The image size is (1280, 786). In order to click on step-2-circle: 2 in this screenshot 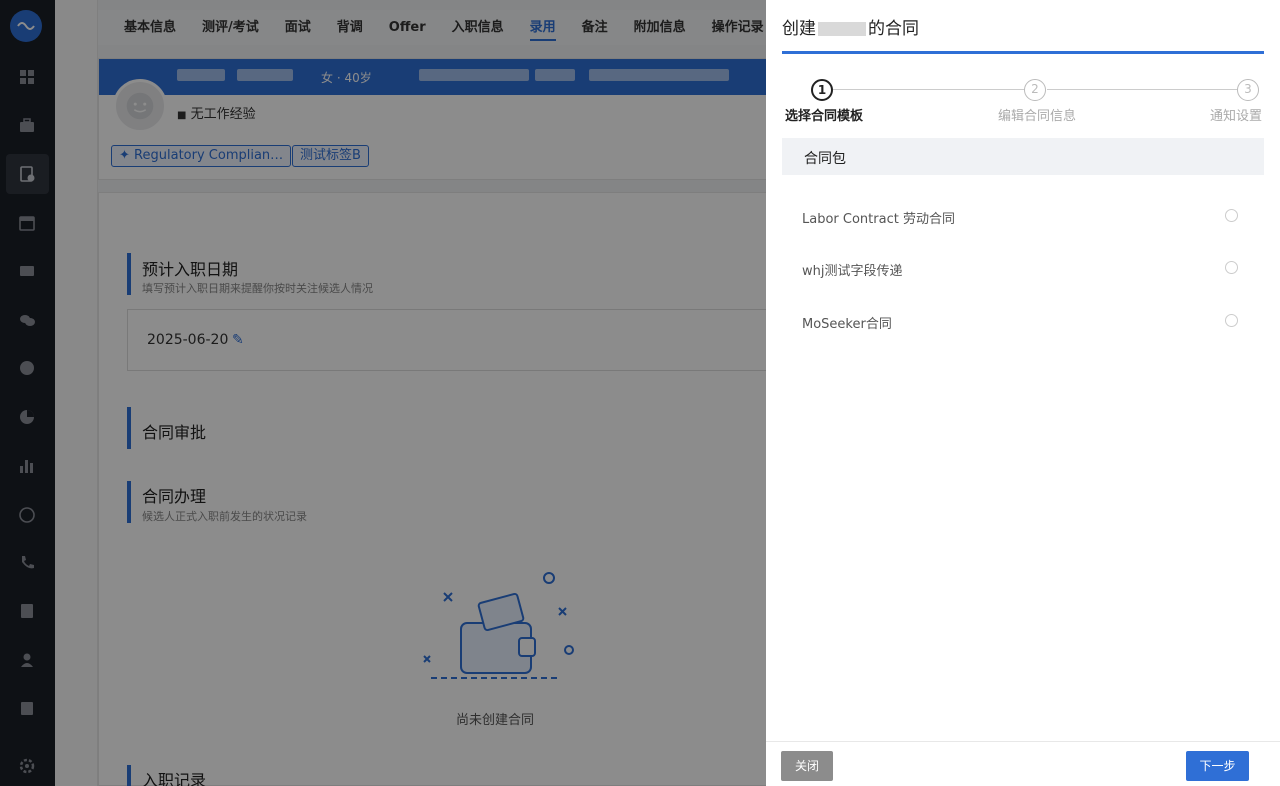, I will do `click(1035, 90)`.